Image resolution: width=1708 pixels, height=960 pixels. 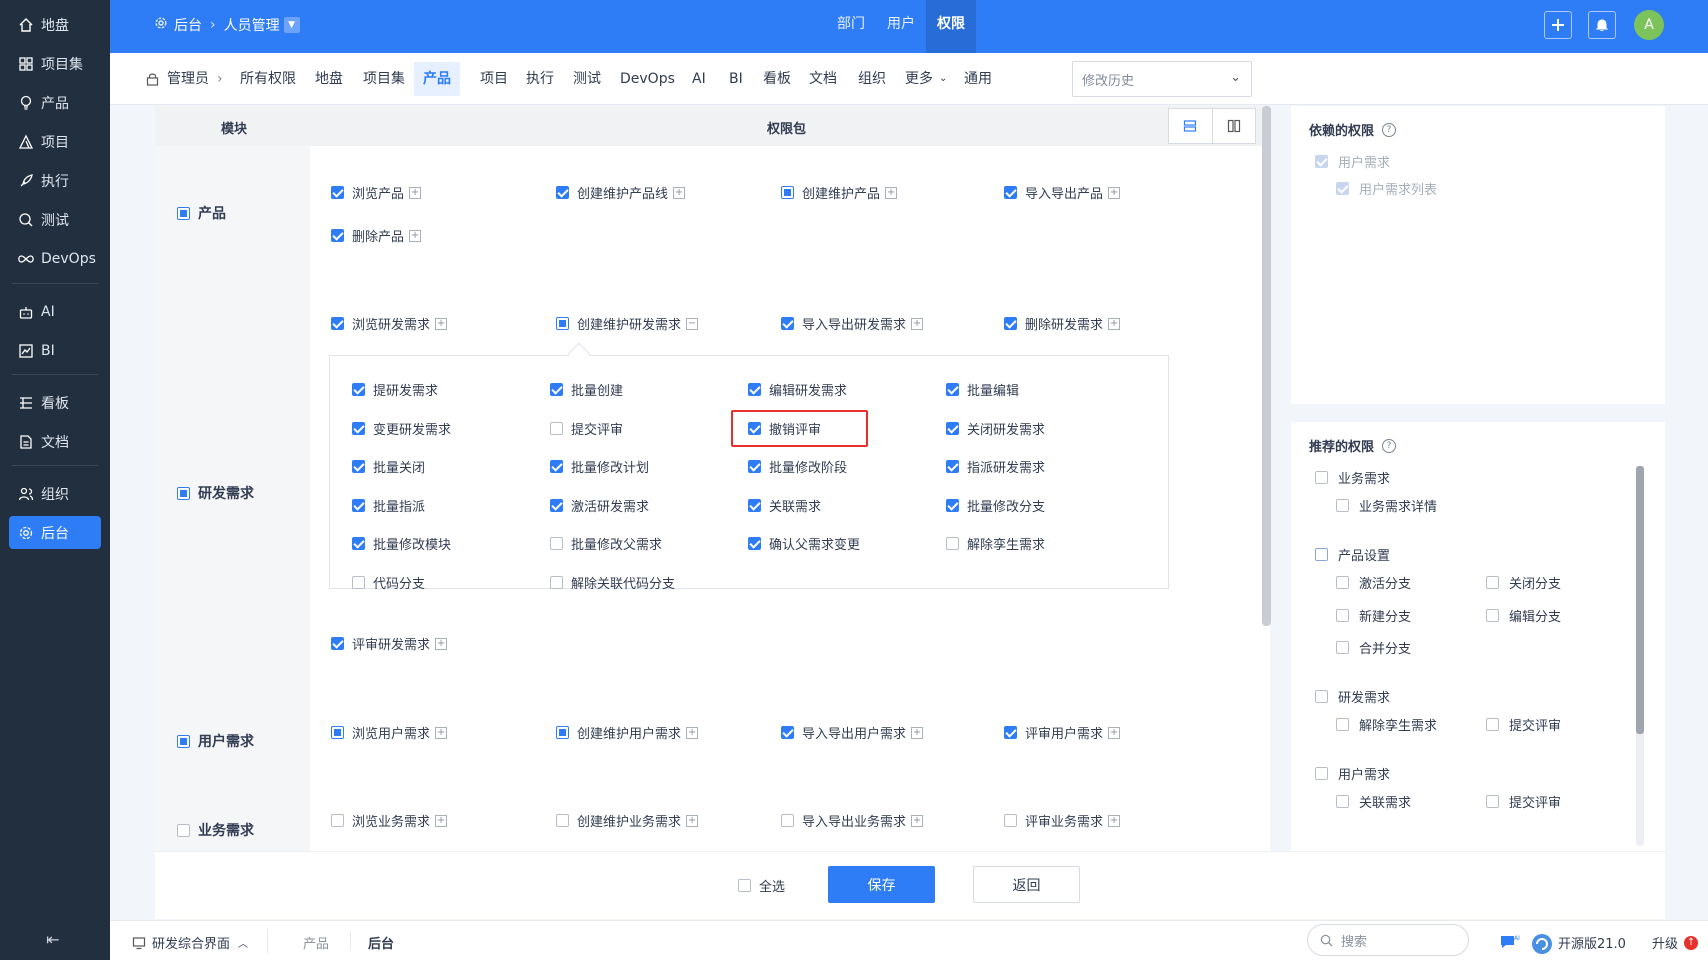 I want to click on main-scrollbar, so click(x=1266, y=366).